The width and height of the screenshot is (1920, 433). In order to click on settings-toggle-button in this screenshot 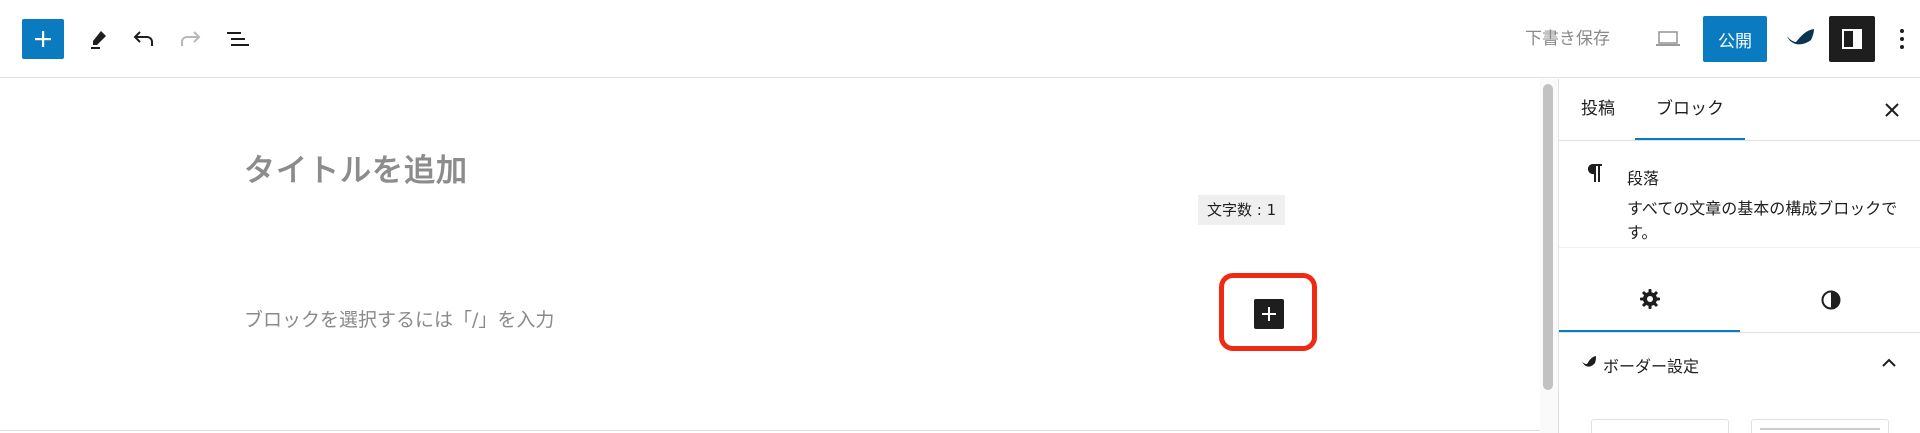, I will do `click(1852, 39)`.